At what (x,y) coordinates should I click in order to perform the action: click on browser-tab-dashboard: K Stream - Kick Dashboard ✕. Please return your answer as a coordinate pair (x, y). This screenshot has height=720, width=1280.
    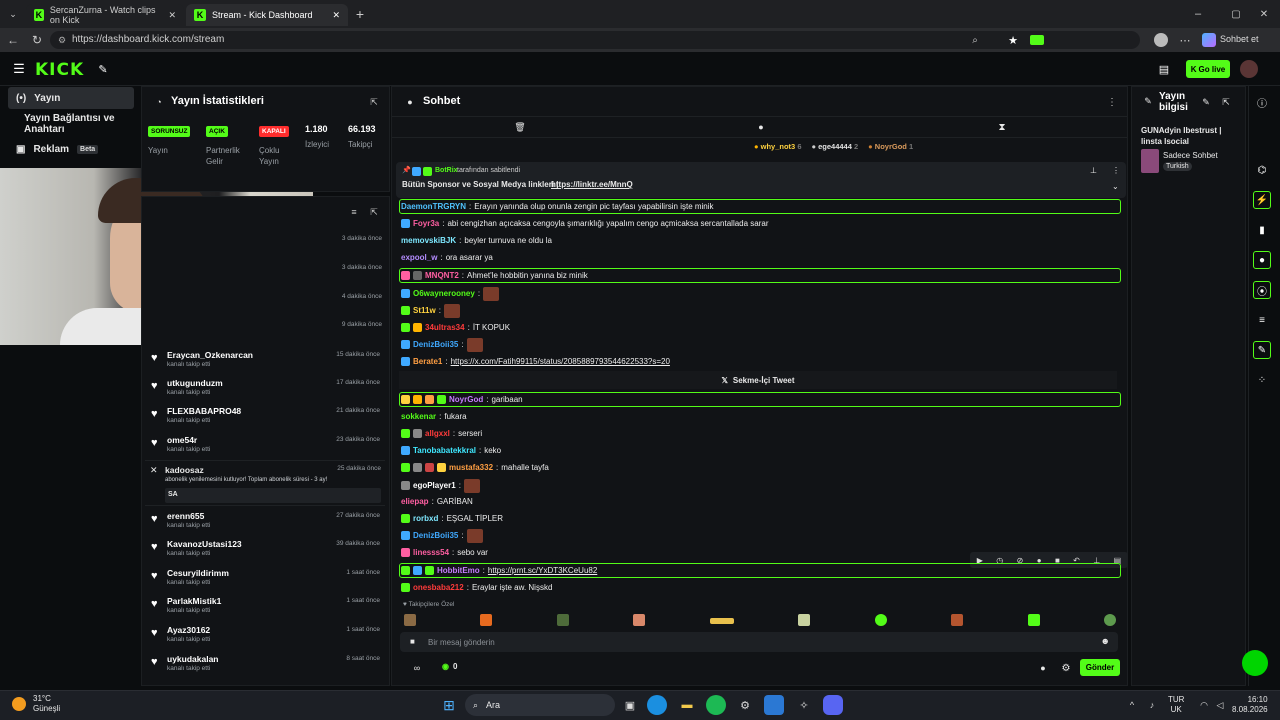
    Looking at the image, I should click on (267, 15).